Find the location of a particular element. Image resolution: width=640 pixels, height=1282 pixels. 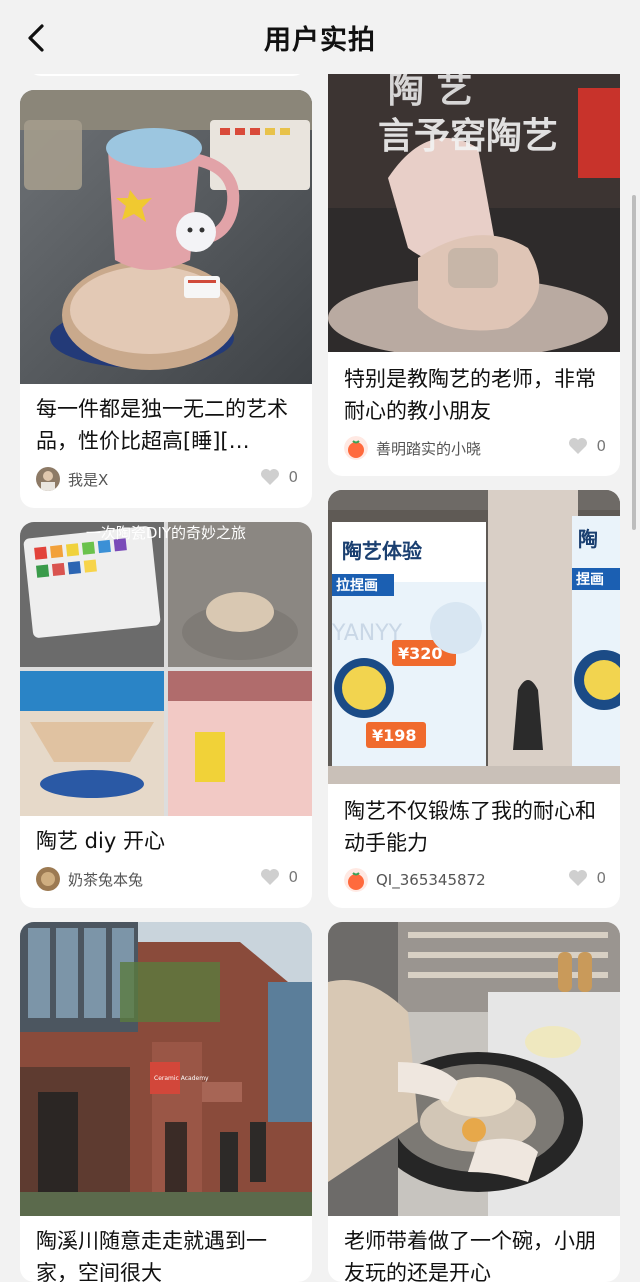

post-card: 老师带着做了一个碗，小朋友玩的还是开心 is located at coordinates (474, 1102).